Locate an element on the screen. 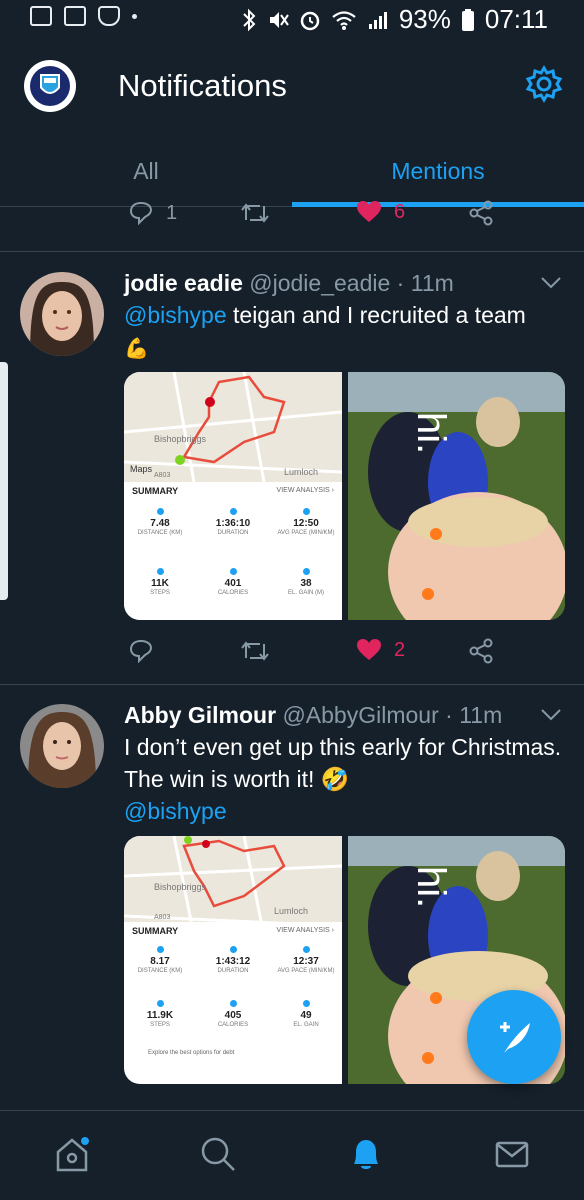 The height and width of the screenshot is (1200, 584). flexed-biceps-emoji: 💪 is located at coordinates (136, 349).